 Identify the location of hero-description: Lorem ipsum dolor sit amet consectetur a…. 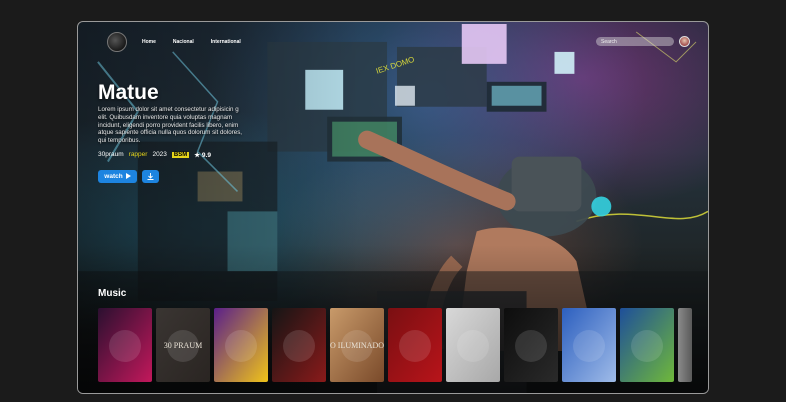
(170, 125).